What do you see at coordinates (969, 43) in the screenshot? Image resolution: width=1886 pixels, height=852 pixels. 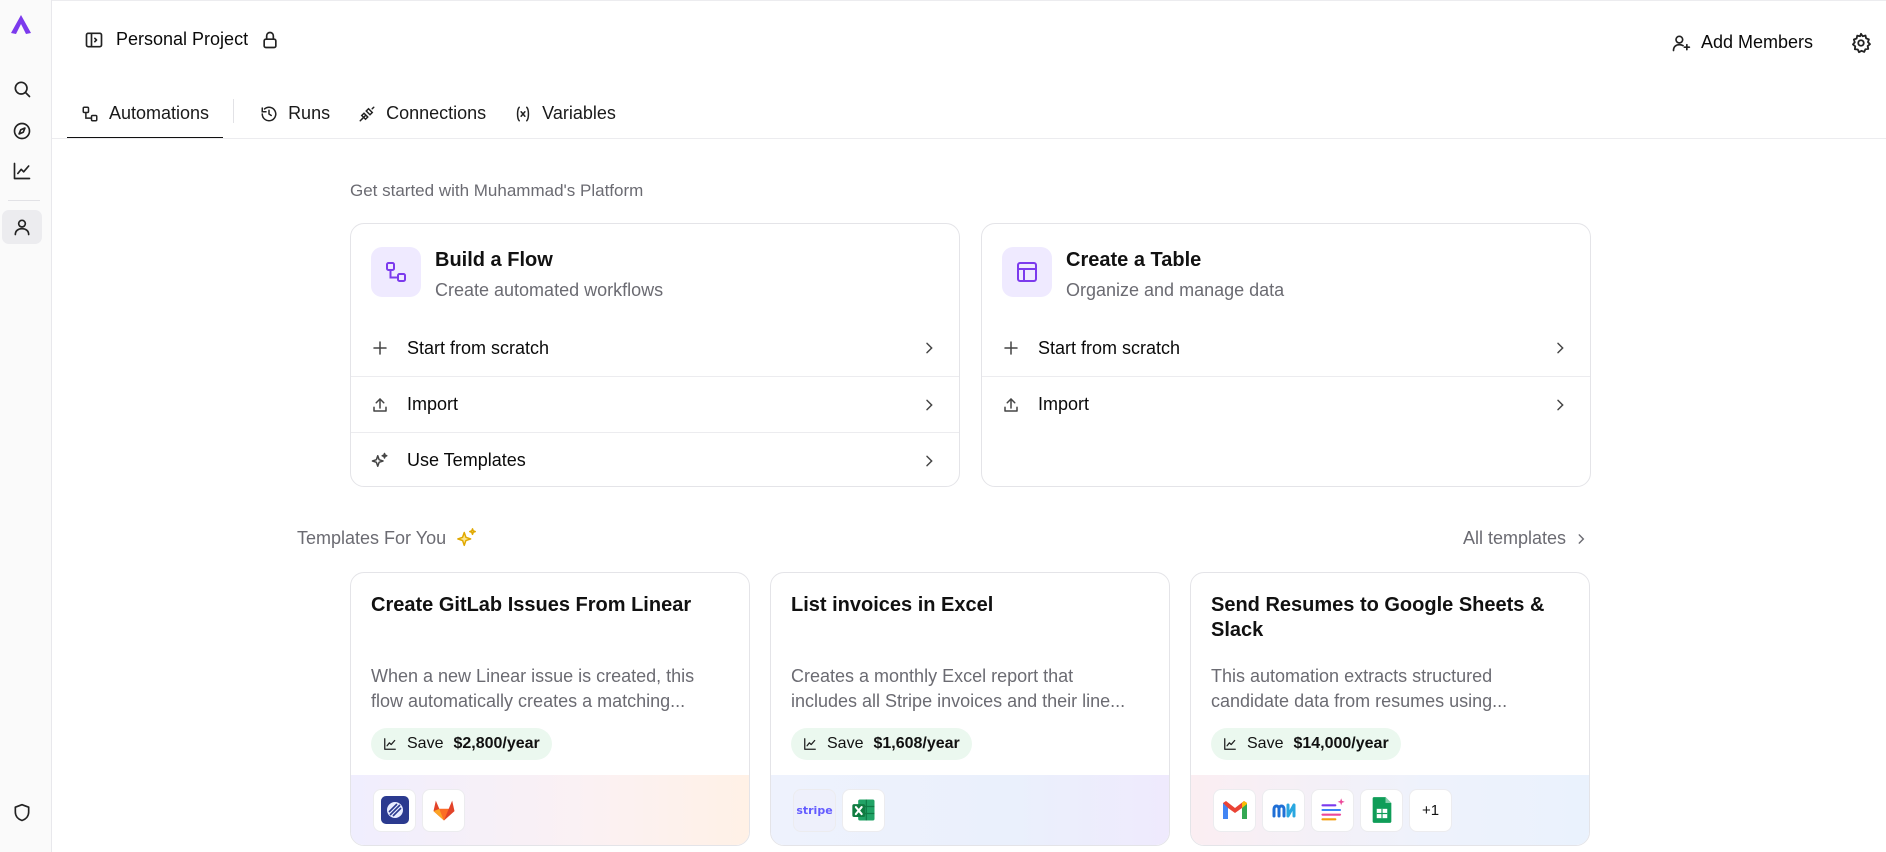 I see `top-bar: Personal Project Add Members` at bounding box center [969, 43].